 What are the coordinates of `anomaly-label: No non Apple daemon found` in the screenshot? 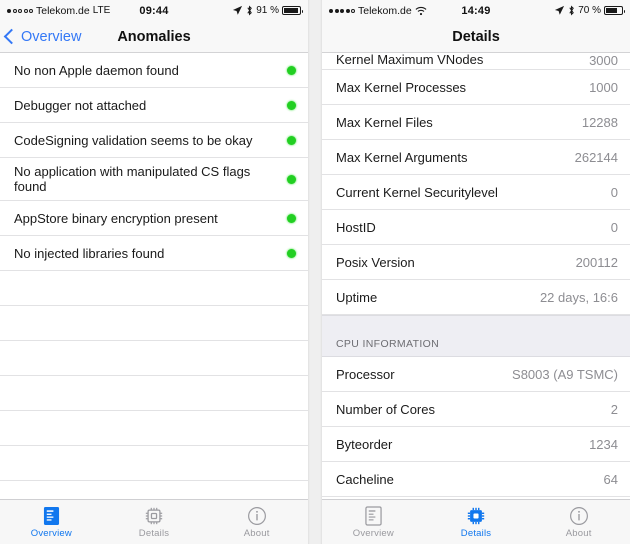 It's located at (96, 70).